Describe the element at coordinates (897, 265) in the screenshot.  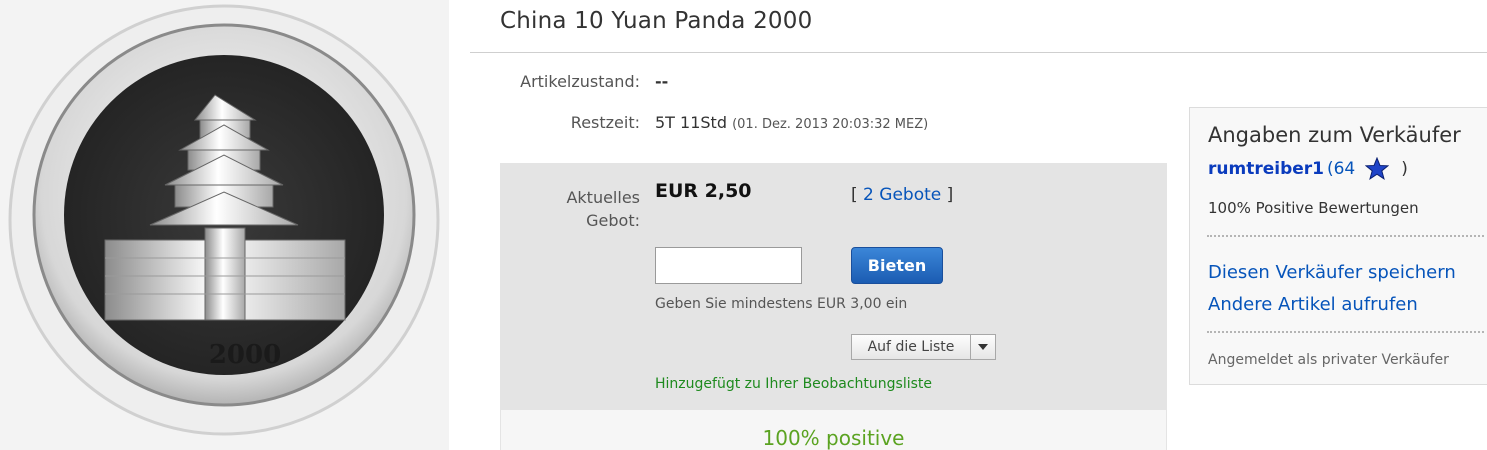
I see `place-bid-button: Bieten` at that location.